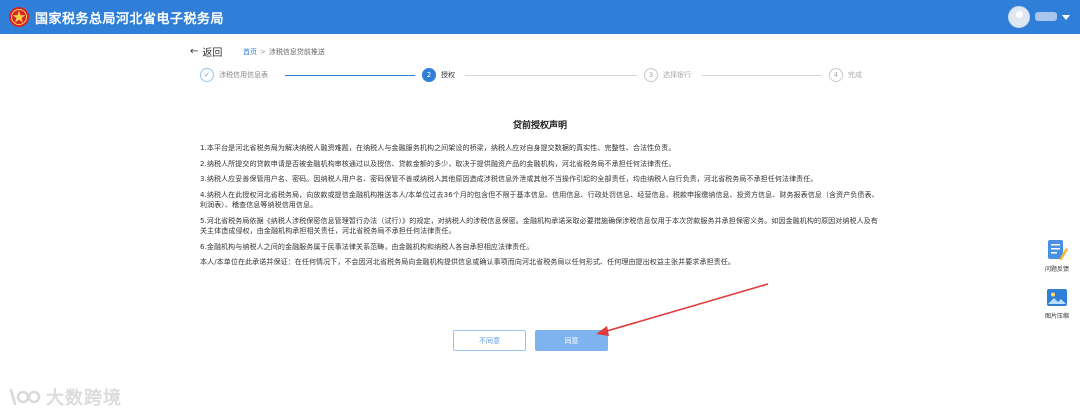  Describe the element at coordinates (194, 51) in the screenshot. I see `back-arrow-icon: ←` at that location.